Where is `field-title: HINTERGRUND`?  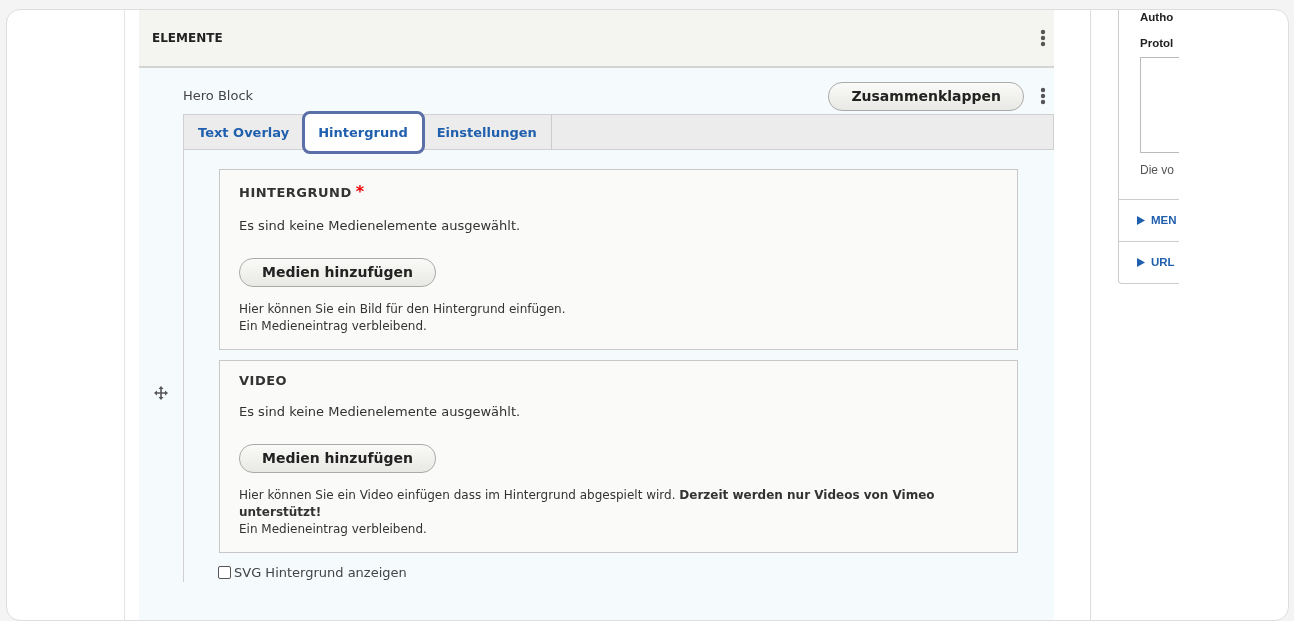 field-title: HINTERGRUND is located at coordinates (295, 192).